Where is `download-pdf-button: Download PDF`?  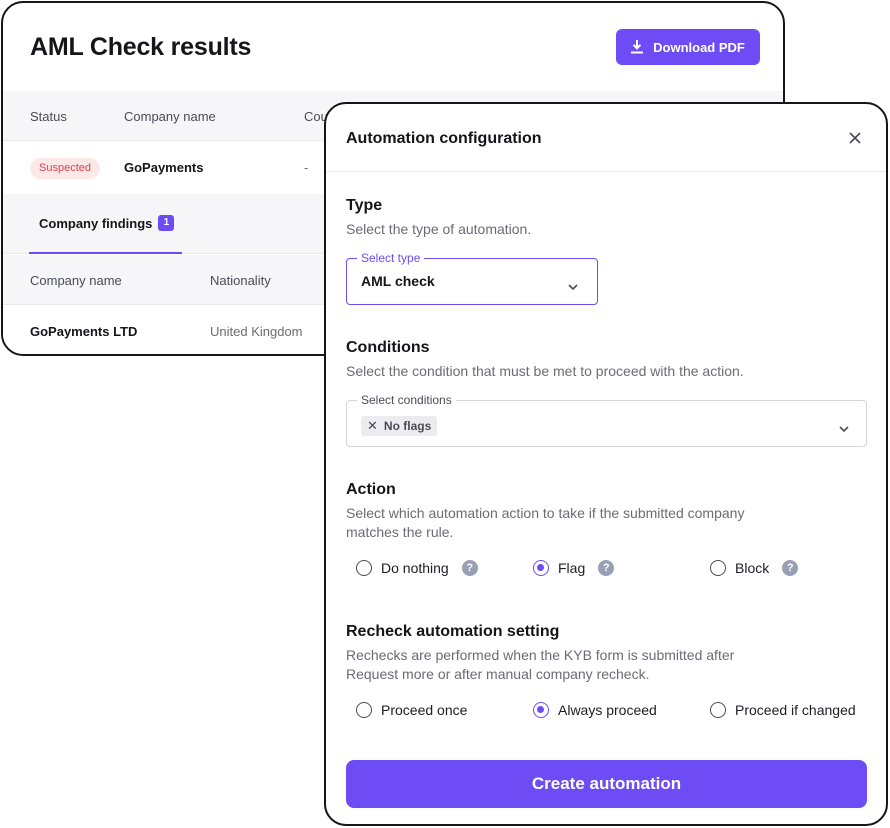
download-pdf-button: Download PDF is located at coordinates (688, 47).